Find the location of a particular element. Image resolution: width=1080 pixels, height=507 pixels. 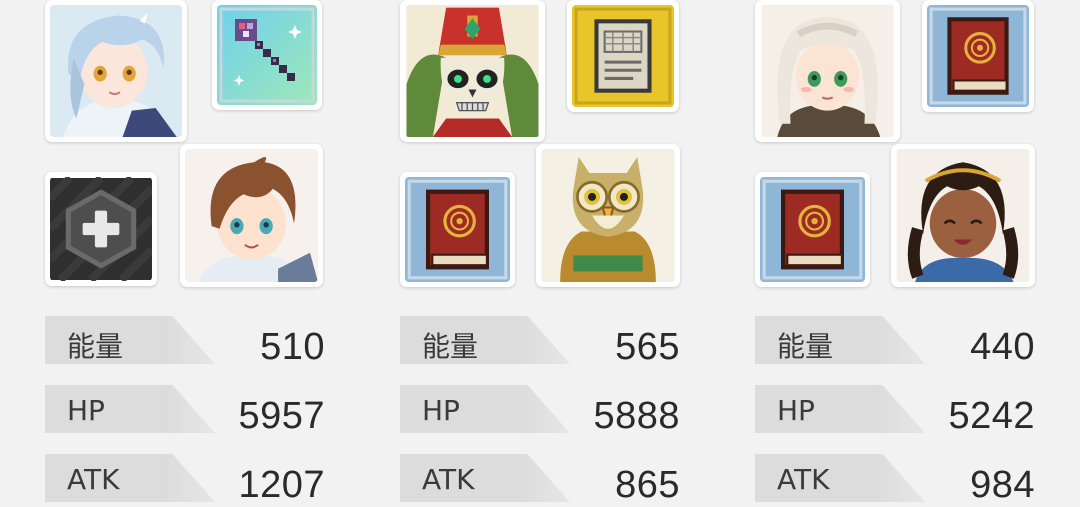

white-haired-girl-portrait is located at coordinates (827, 71).